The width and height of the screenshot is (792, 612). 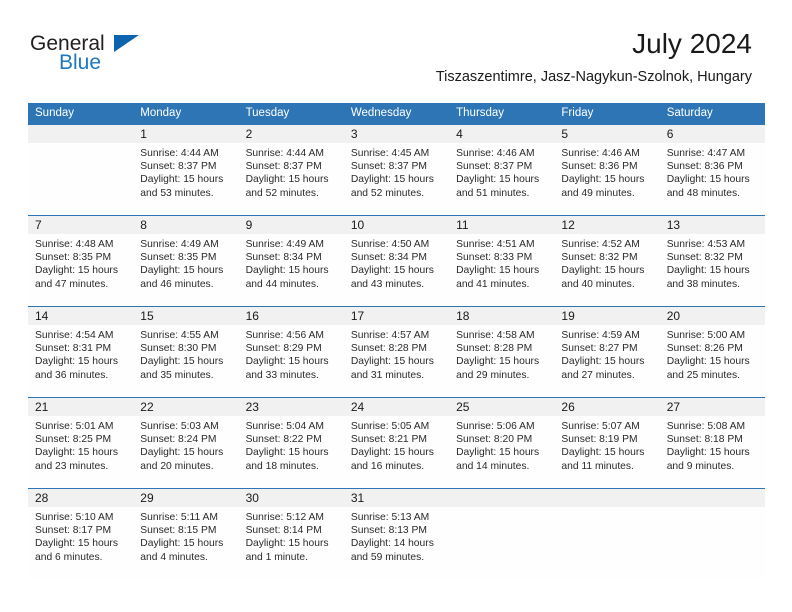 What do you see at coordinates (291, 407) in the screenshot?
I see `day-number: 23` at bounding box center [291, 407].